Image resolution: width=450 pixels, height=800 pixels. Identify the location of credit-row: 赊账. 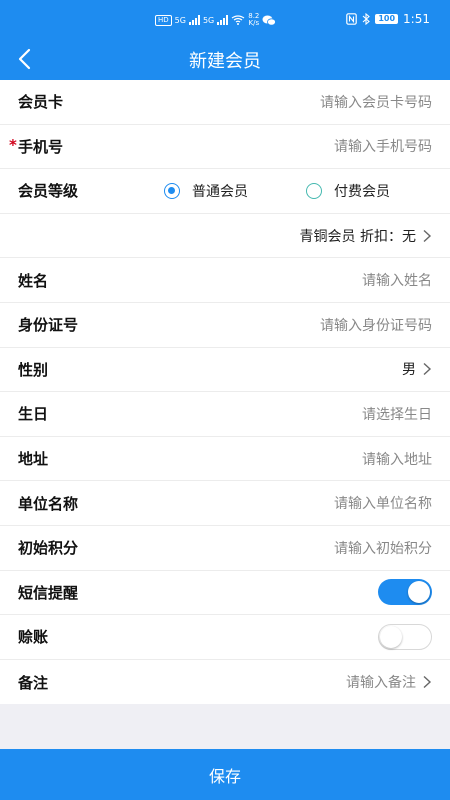
(225, 637).